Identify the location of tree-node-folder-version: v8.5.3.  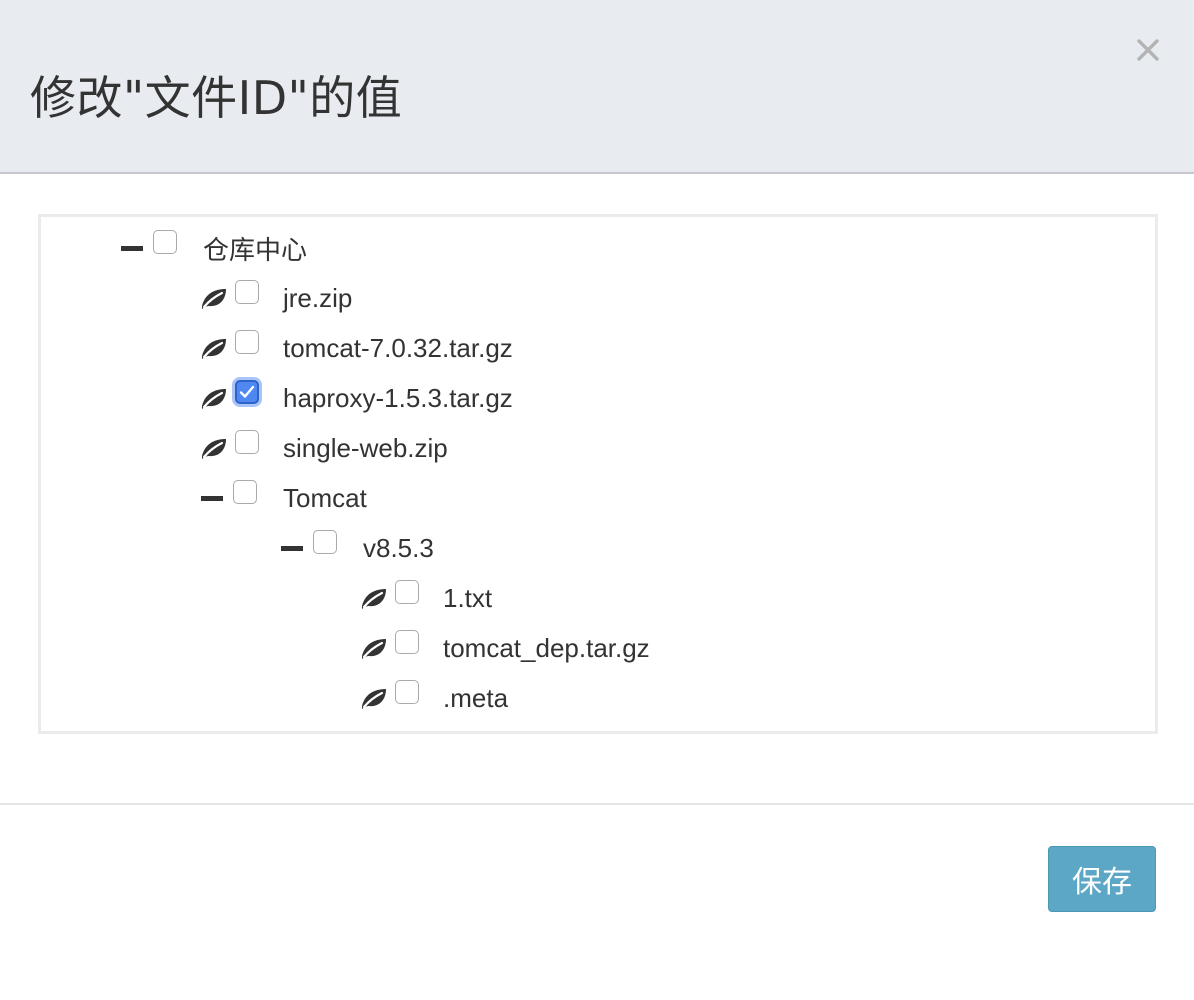
(355, 548).